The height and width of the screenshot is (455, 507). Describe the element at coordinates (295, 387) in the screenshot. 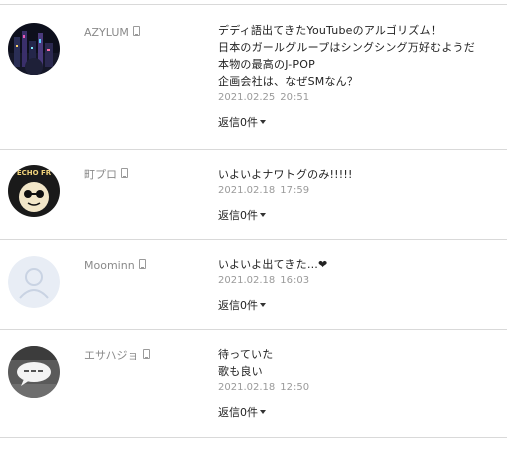

I see `time-value: 12:50` at that location.